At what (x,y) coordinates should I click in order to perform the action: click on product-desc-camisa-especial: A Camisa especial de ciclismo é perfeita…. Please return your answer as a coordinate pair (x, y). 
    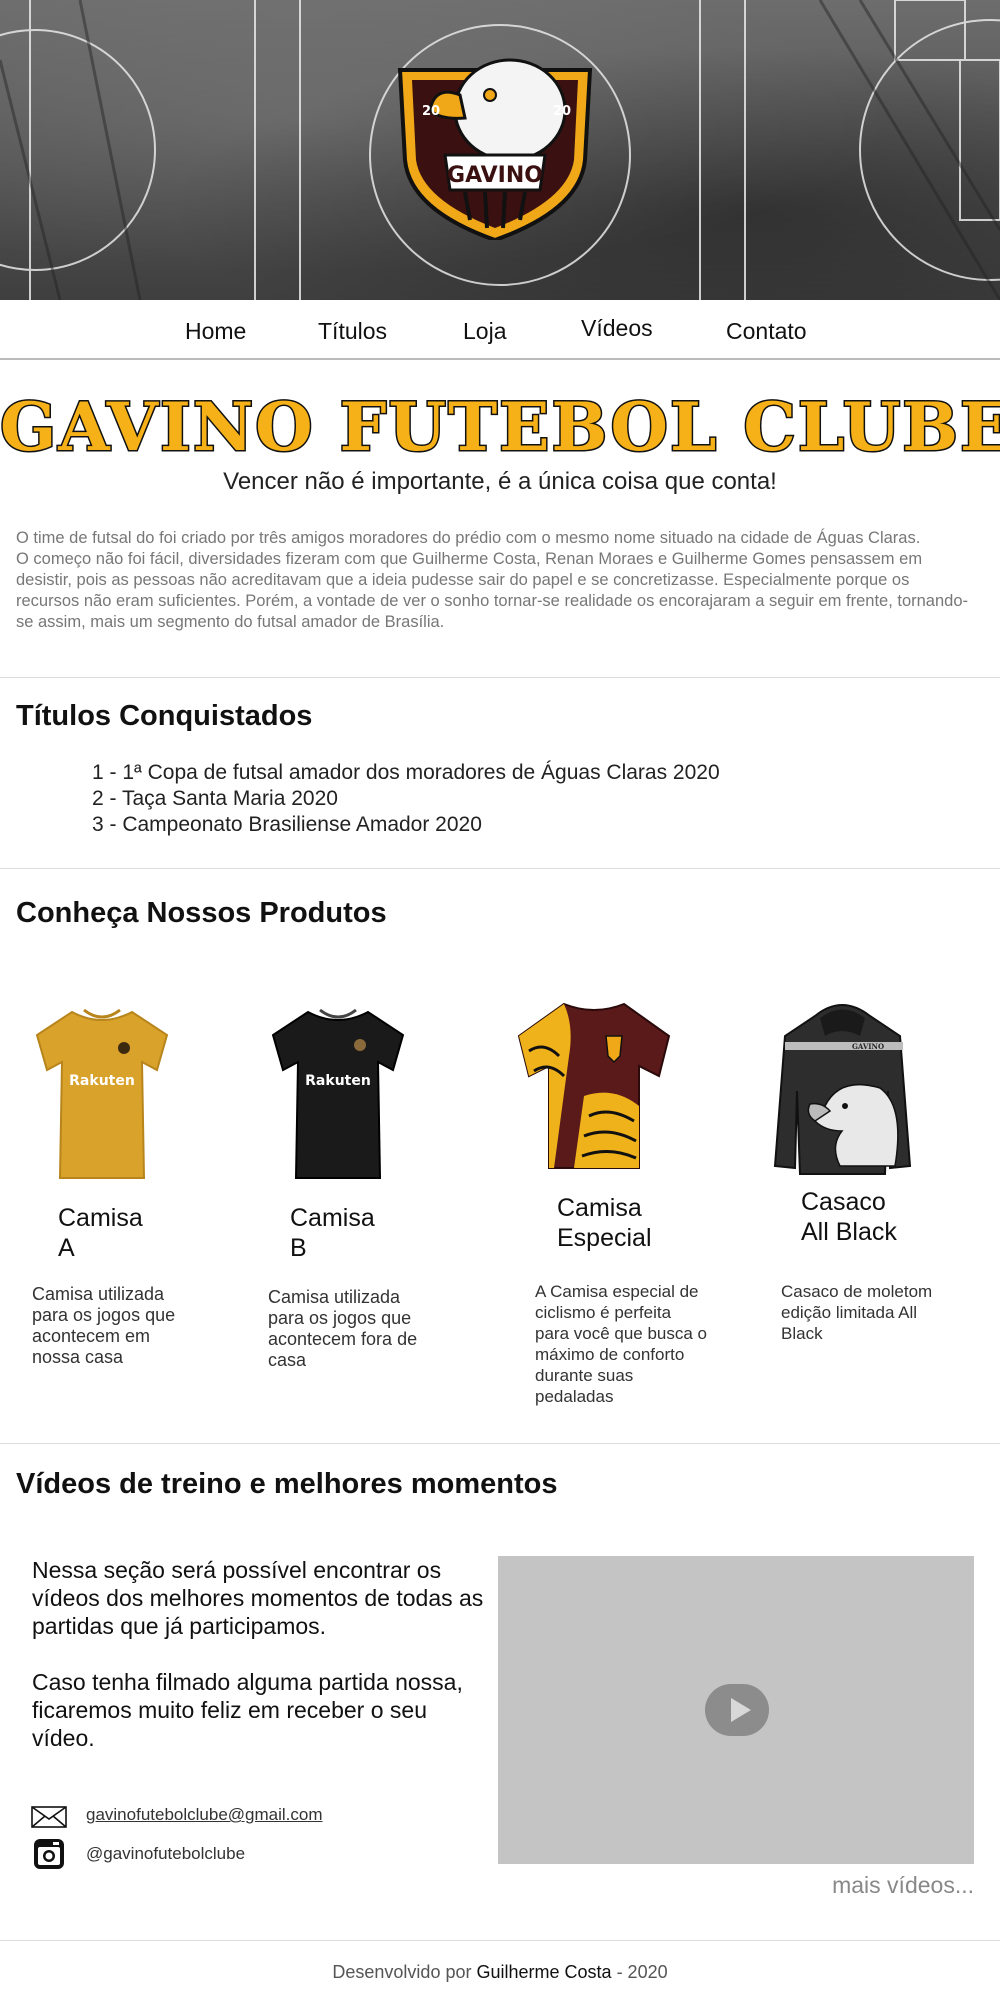
    Looking at the image, I should click on (621, 1344).